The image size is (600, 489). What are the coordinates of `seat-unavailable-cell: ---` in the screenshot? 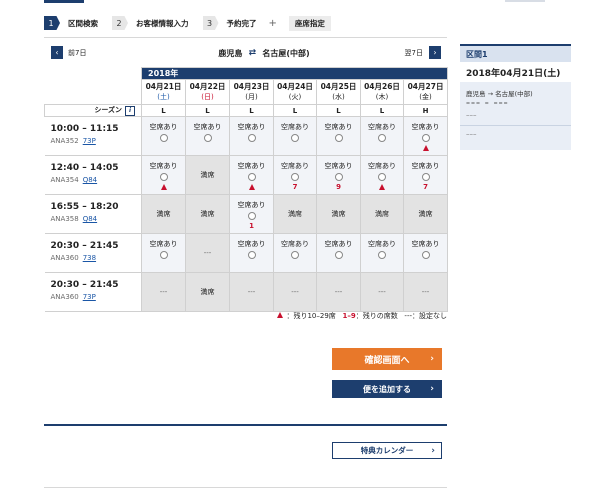 It's located at (251, 292).